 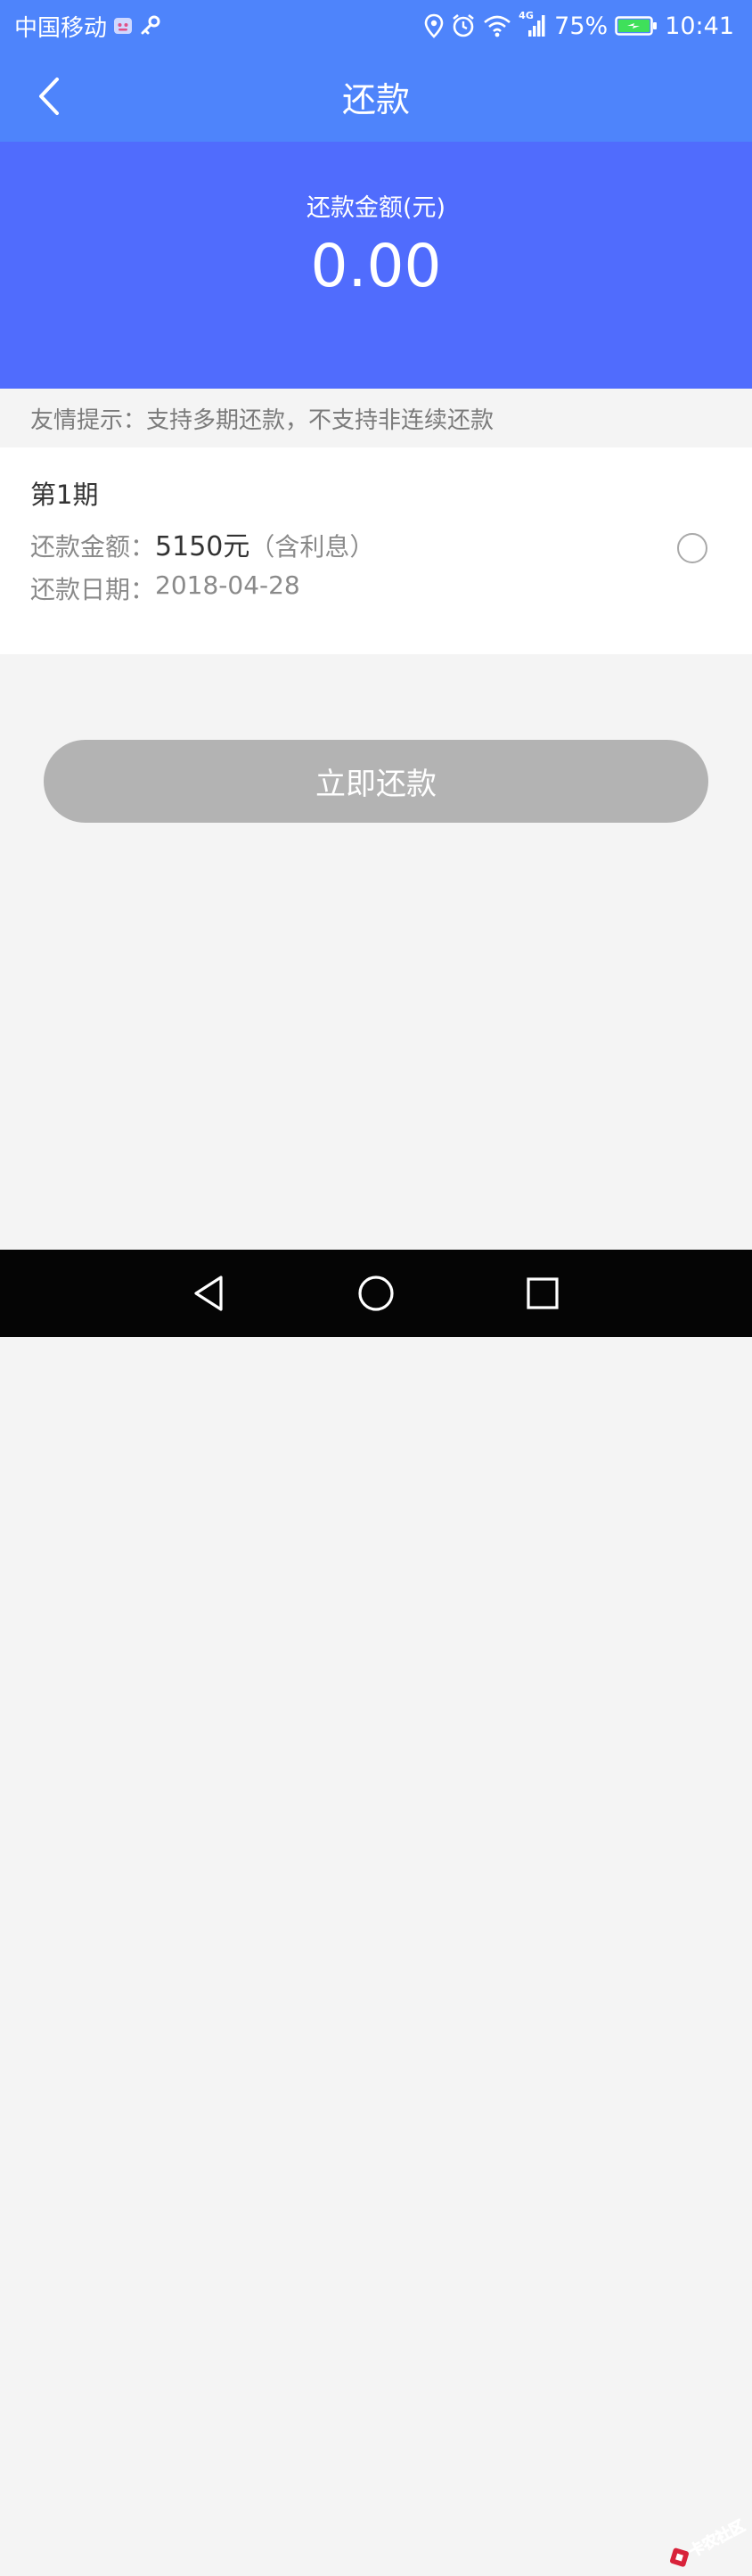 What do you see at coordinates (376, 418) in the screenshot?
I see `friendly-tip: 友情提示：支持多期还款，不支持非连续还款` at bounding box center [376, 418].